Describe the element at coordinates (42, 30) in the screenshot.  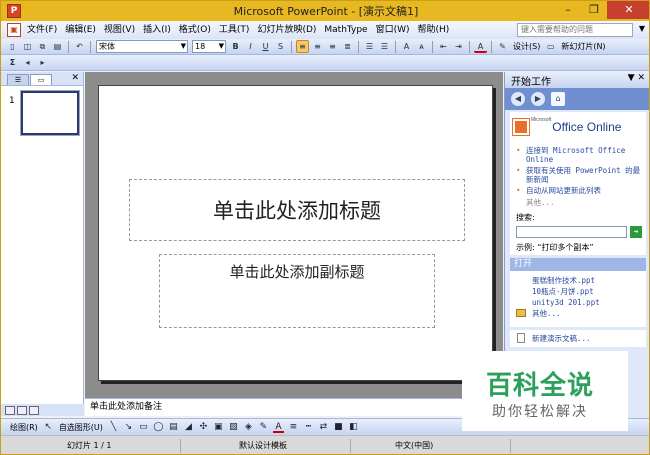
I see `menu-file: 文件(F)` at that location.